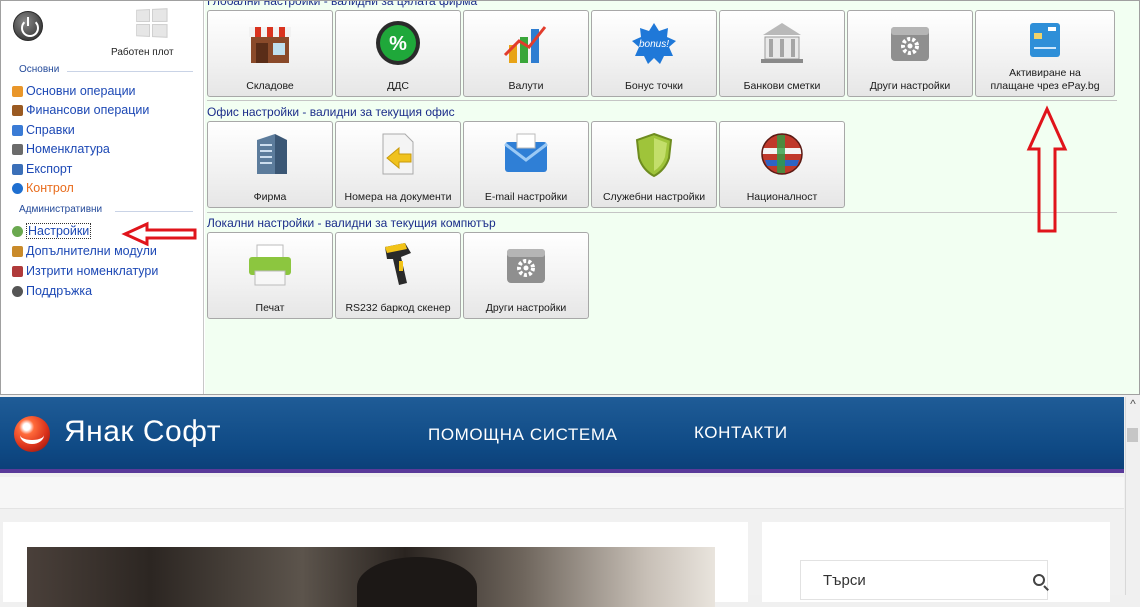  Describe the element at coordinates (74, 91) in the screenshot. I see `sidebar-item-basic-operations: Основни операции` at that location.